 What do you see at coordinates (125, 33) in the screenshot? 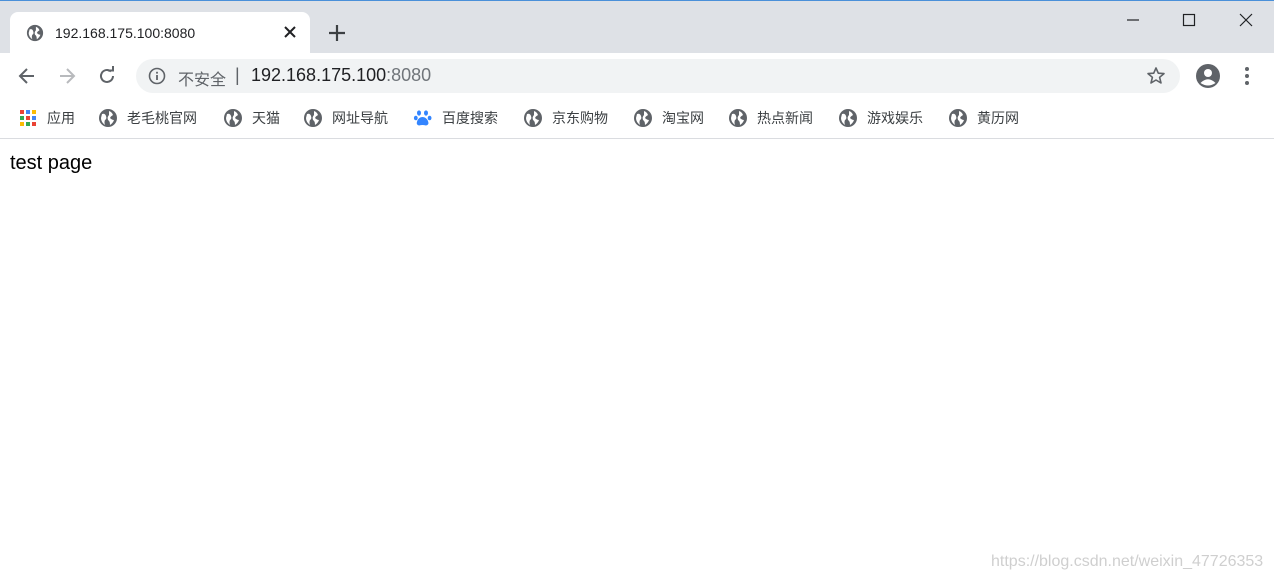
I see `tab-title: 192.168.175.100:8080` at bounding box center [125, 33].